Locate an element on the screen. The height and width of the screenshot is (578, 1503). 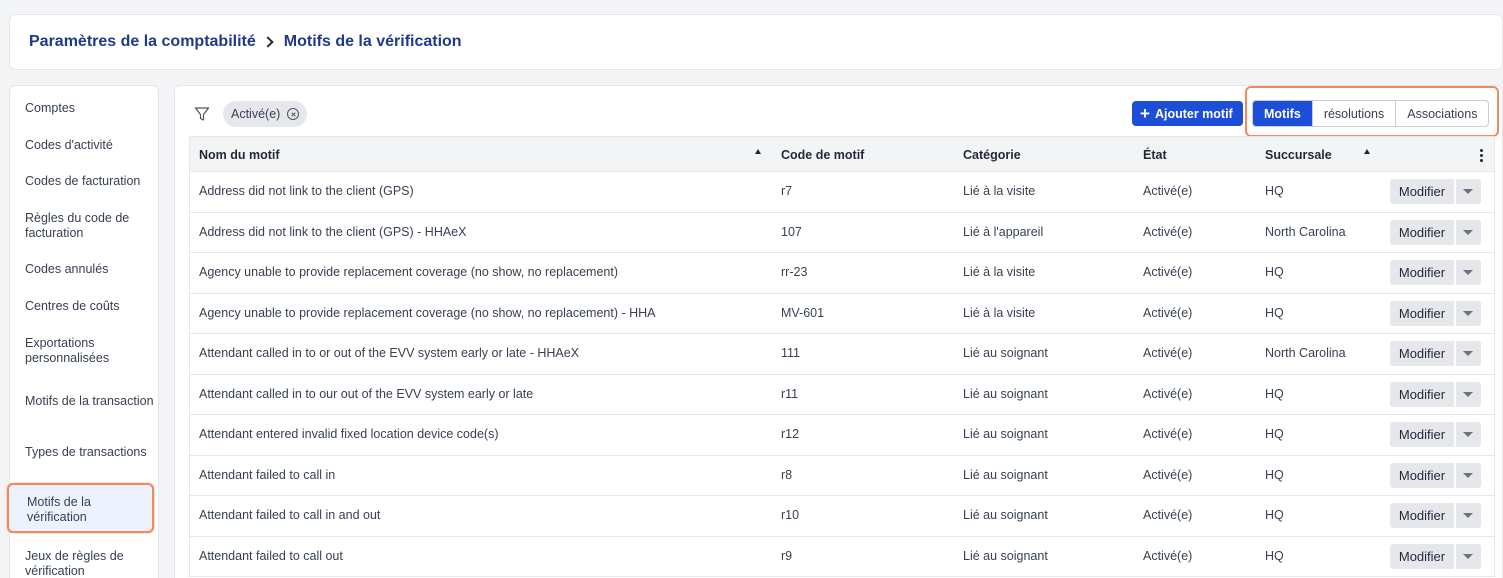
sidebar-item-centres-couts: Centres de coûts is located at coordinates (90, 306).